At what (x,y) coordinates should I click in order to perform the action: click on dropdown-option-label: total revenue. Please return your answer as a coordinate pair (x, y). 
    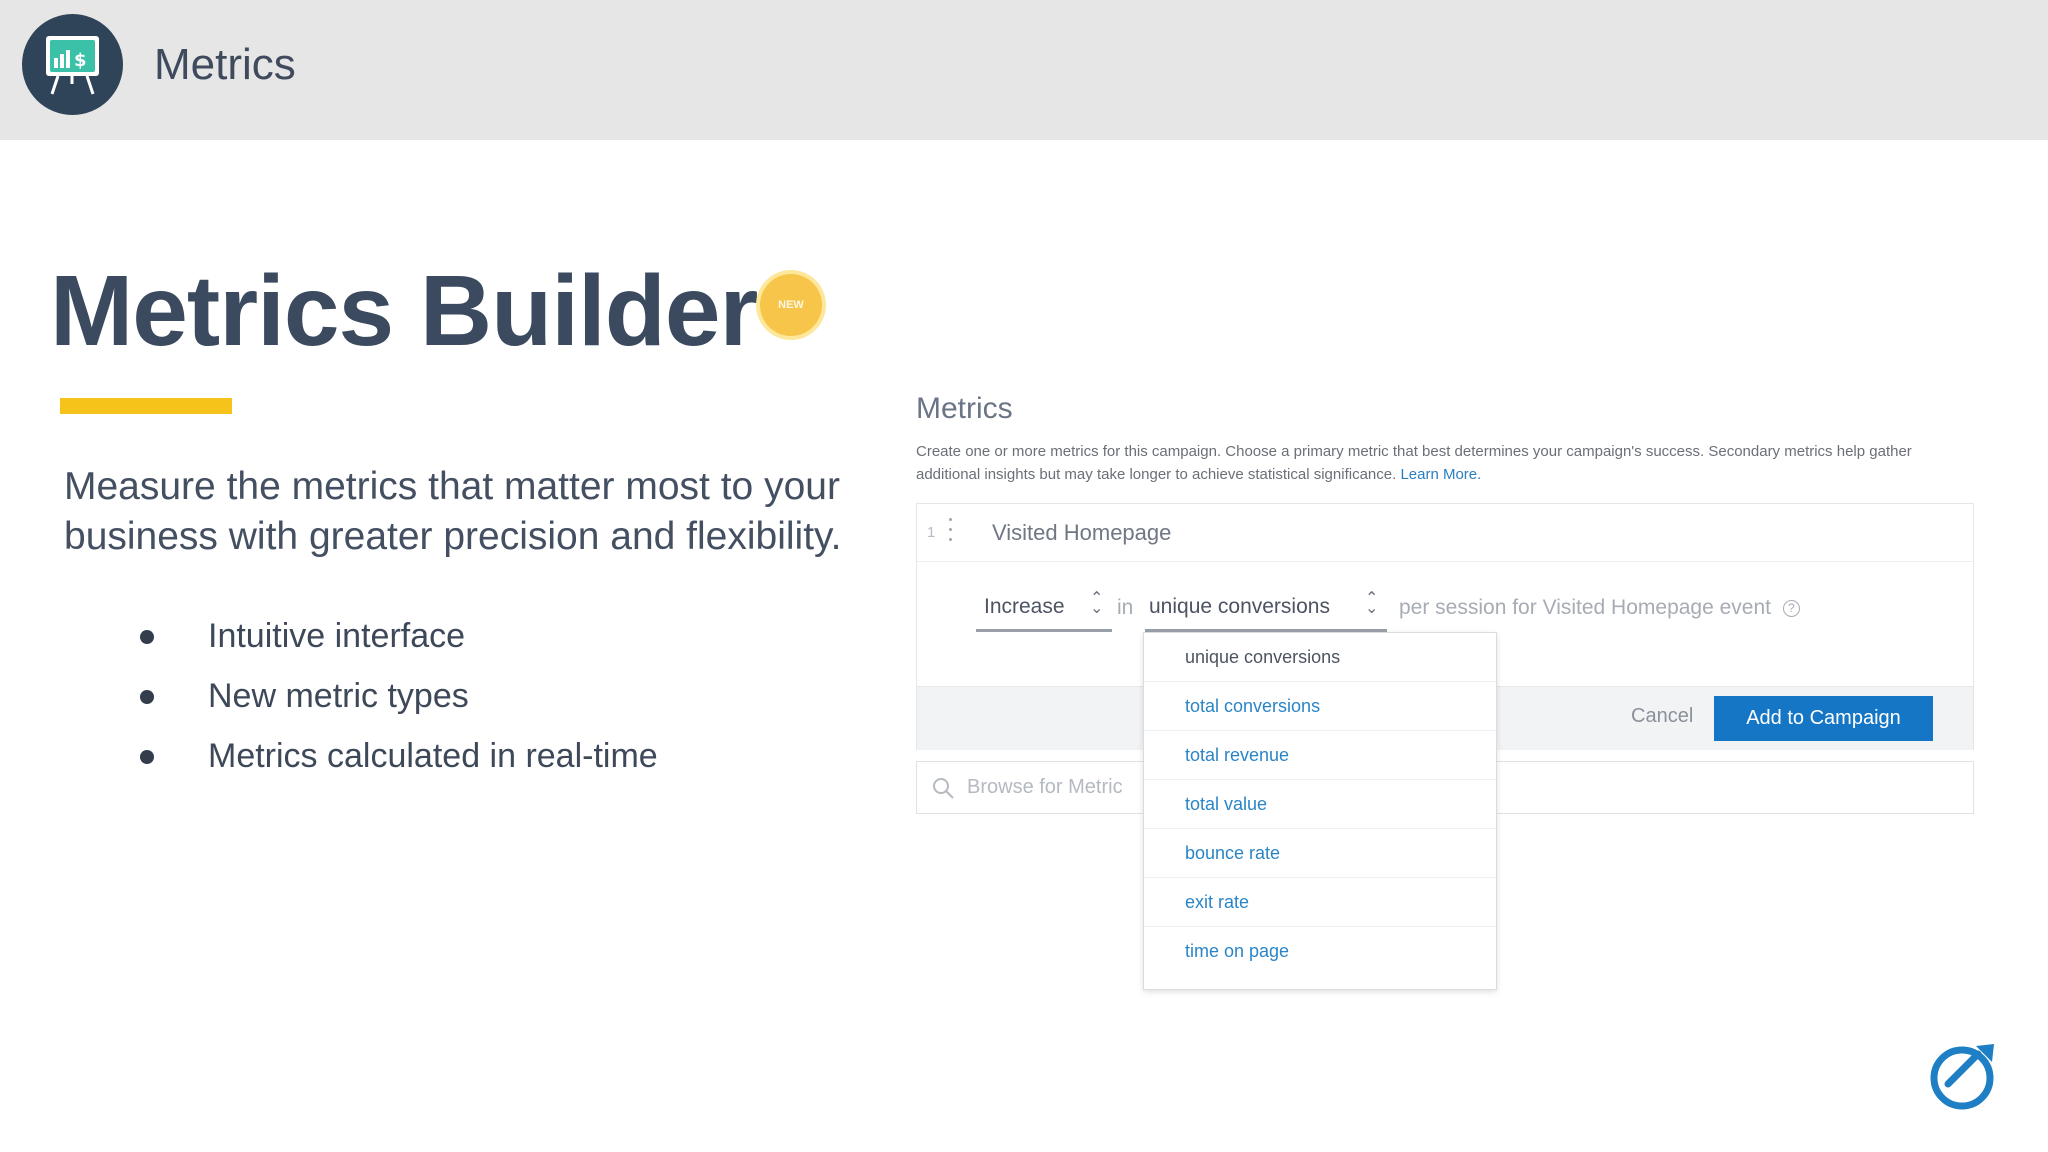
    Looking at the image, I should click on (1237, 755).